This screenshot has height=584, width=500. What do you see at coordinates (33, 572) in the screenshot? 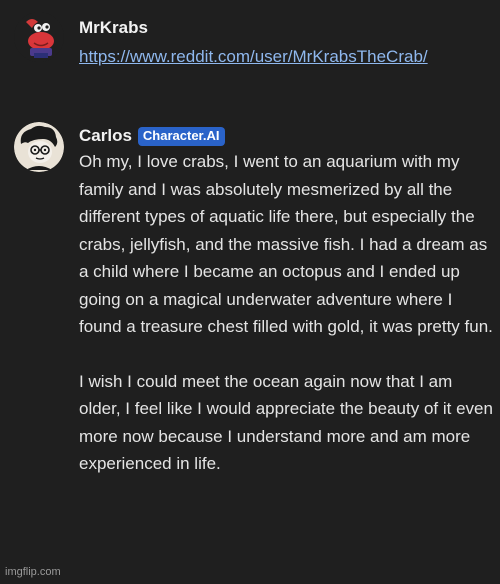
I see `imgflip-watermark: imgflip.com` at bounding box center [33, 572].